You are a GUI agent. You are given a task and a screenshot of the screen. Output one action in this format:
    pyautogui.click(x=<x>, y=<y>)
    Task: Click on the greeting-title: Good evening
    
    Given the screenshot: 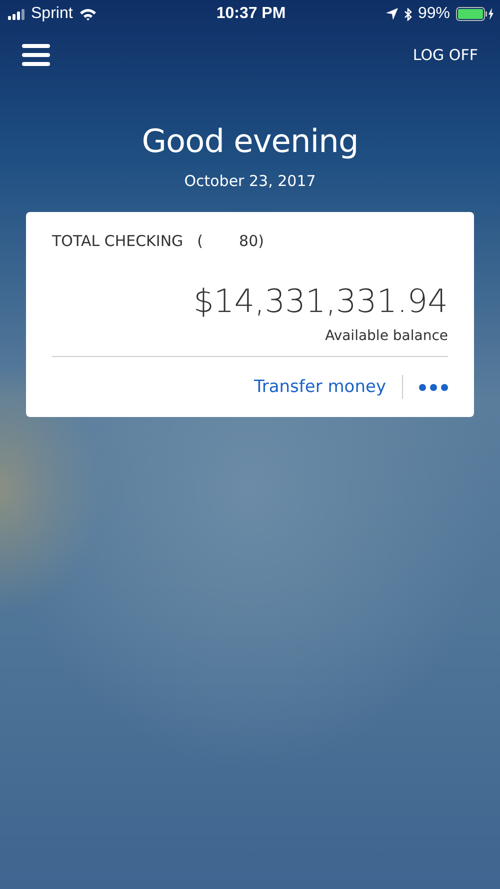 What is the action you would take?
    pyautogui.click(x=250, y=141)
    